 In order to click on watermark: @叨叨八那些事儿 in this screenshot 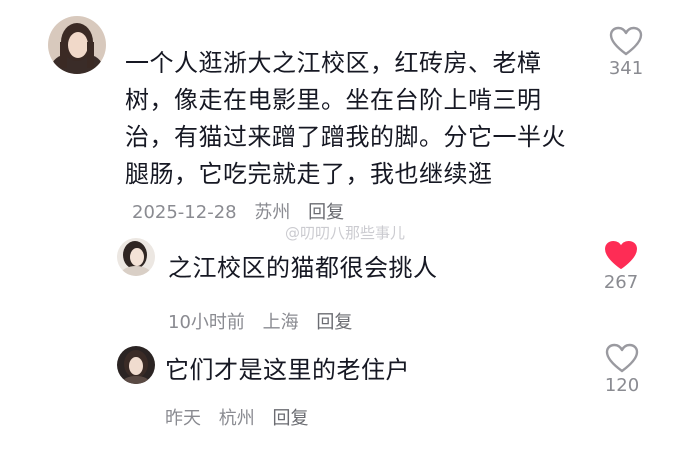, I will do `click(345, 233)`.